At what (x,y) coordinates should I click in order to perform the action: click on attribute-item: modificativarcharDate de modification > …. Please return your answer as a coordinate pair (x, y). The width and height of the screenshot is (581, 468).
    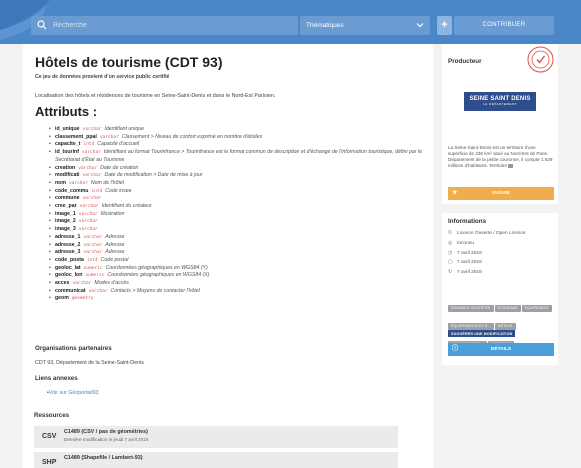
    Looking at the image, I should click on (239, 176).